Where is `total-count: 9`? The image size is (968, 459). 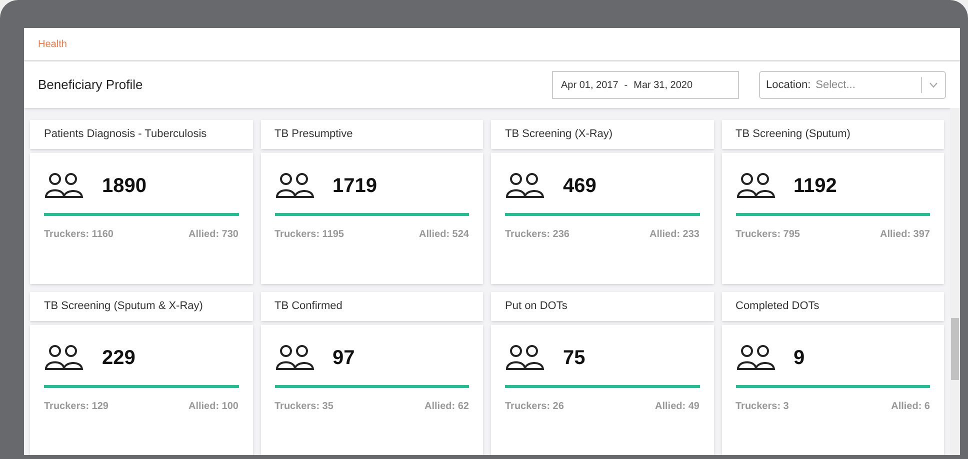 total-count: 9 is located at coordinates (799, 358).